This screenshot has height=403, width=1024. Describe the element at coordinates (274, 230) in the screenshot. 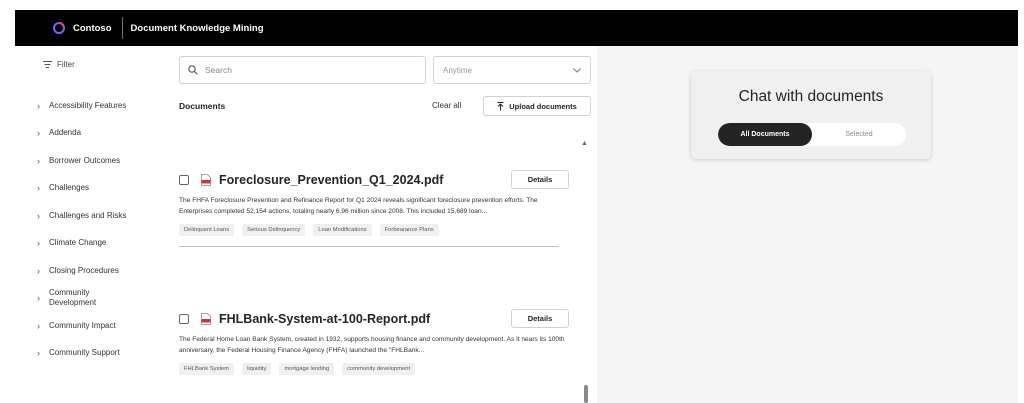

I see `tag: Serious Delinquency` at that location.